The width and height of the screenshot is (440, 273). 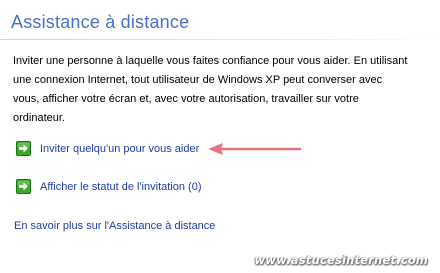 What do you see at coordinates (120, 187) in the screenshot?
I see `invitation-status-link: Afficher le statut de l'invitation (0)` at bounding box center [120, 187].